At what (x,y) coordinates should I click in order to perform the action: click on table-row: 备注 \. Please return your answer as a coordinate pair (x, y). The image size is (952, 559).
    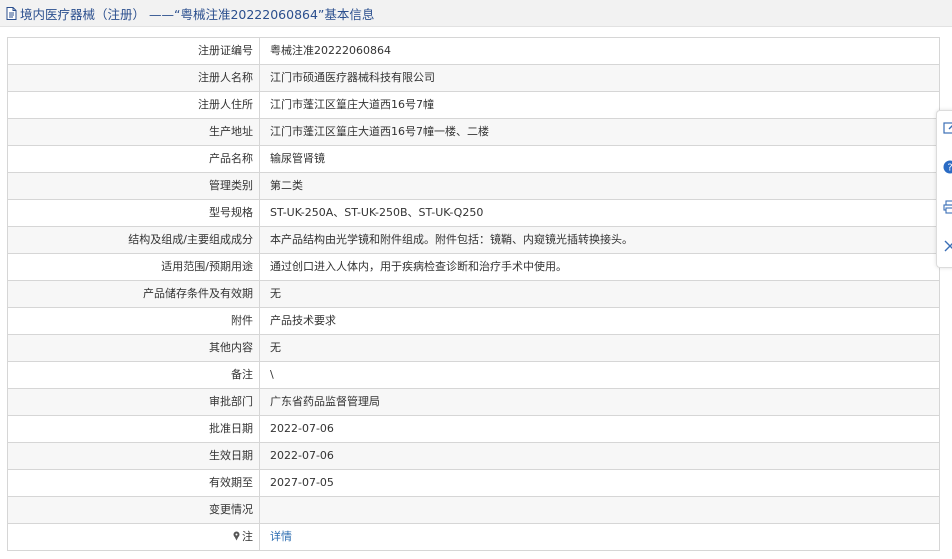
    Looking at the image, I should click on (473, 375).